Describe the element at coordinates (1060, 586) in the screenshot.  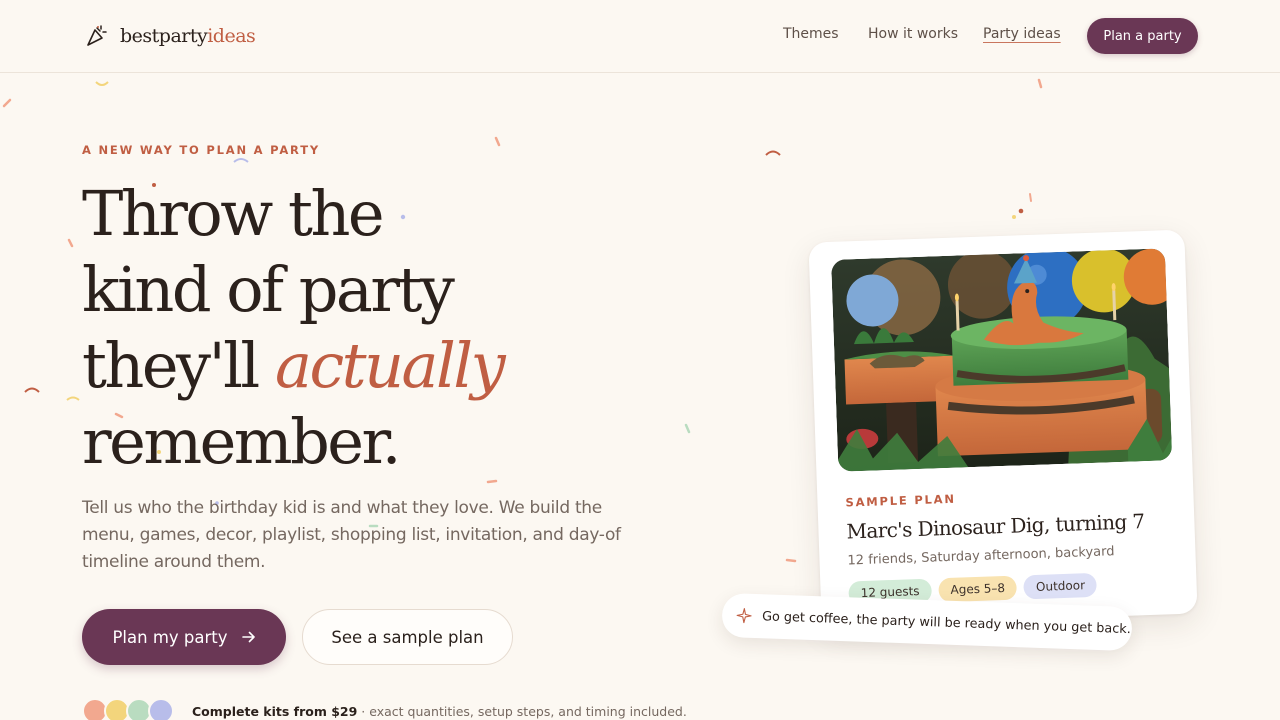
I see `tag-outdoor: Outdoor` at that location.